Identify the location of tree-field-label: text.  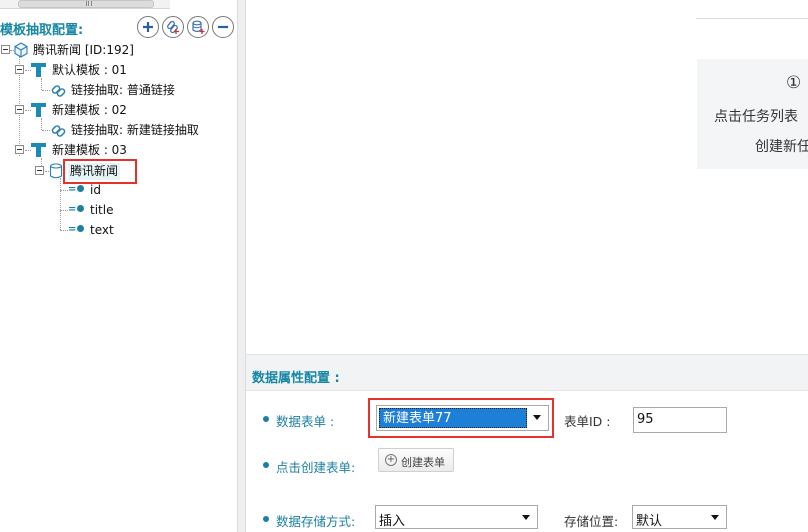
(102, 230).